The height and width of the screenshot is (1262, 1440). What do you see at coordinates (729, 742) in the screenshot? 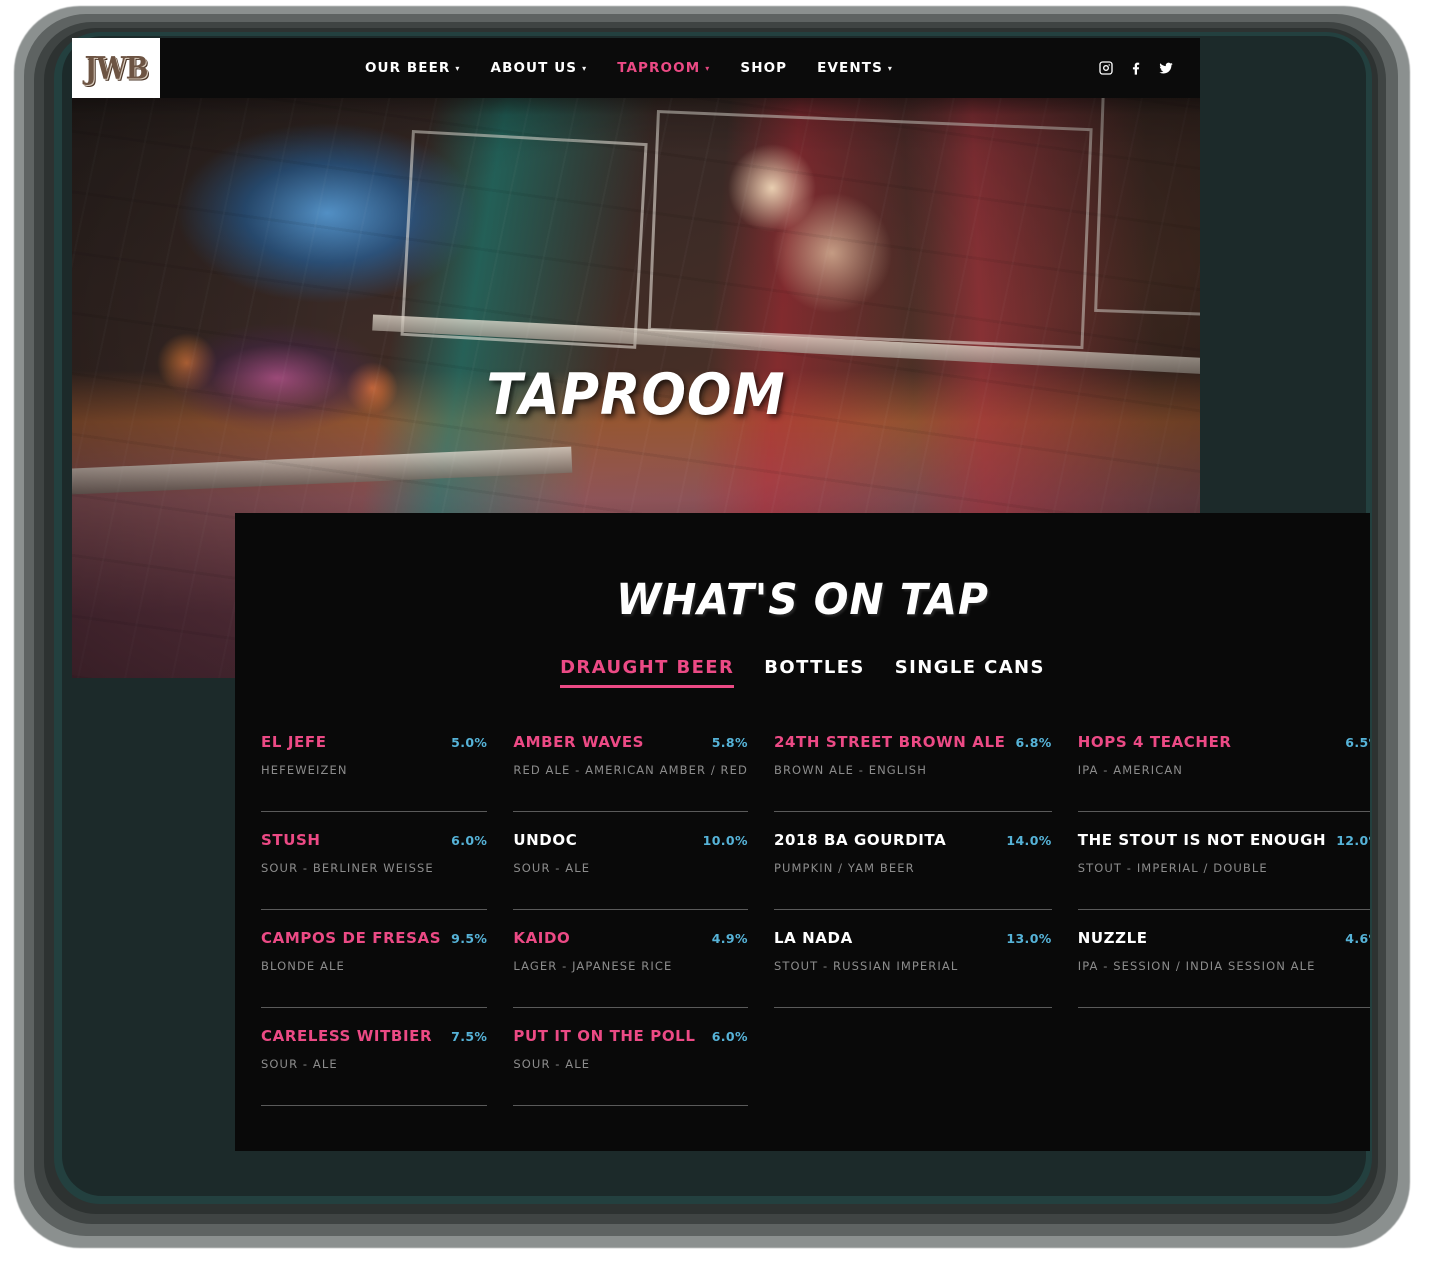
I see `beer-abv: 5.8%` at bounding box center [729, 742].